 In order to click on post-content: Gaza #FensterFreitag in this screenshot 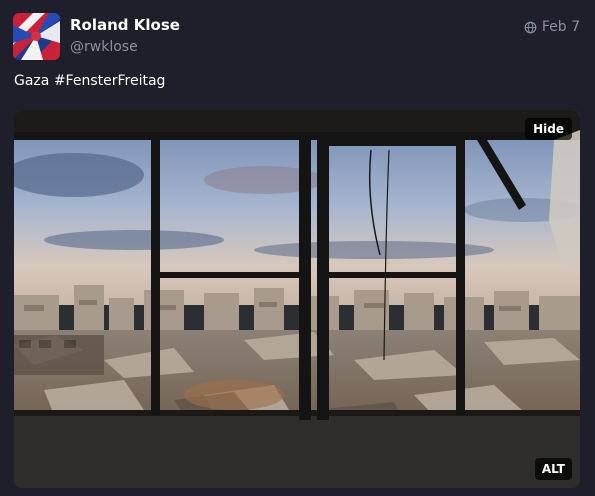, I will do `click(89, 81)`.